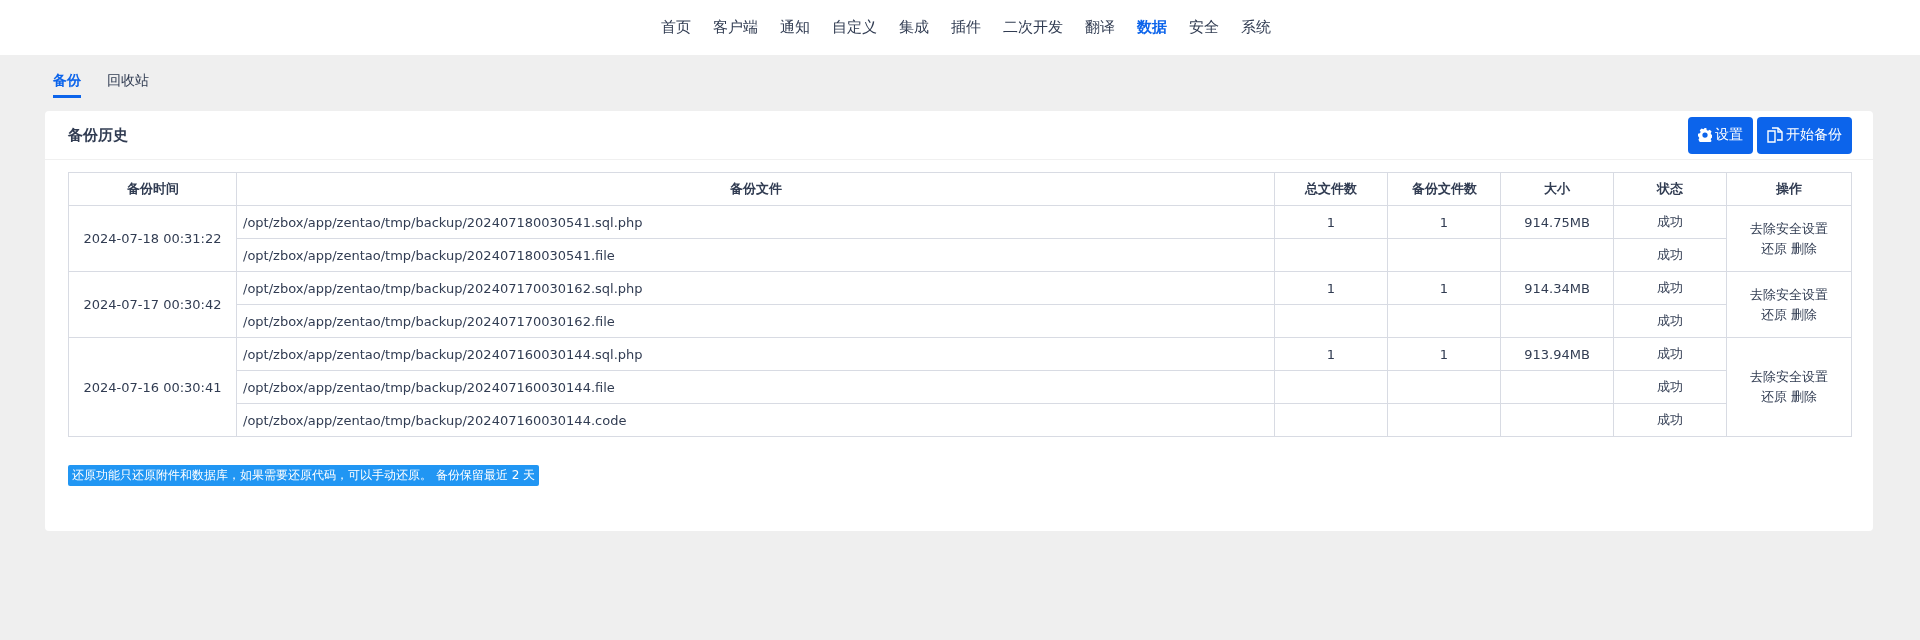  I want to click on column-header: 备份文件, so click(755, 189).